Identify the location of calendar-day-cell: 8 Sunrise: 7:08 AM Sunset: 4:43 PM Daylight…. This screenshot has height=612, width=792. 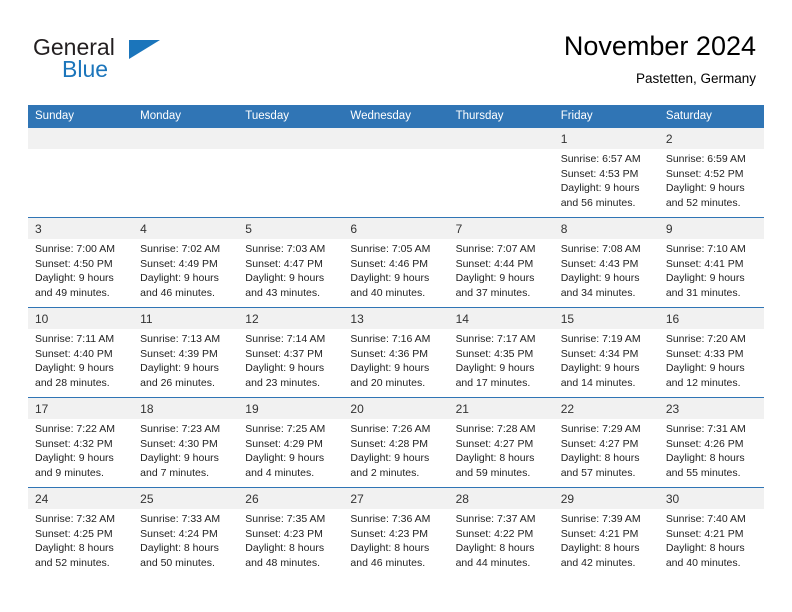
(606, 262).